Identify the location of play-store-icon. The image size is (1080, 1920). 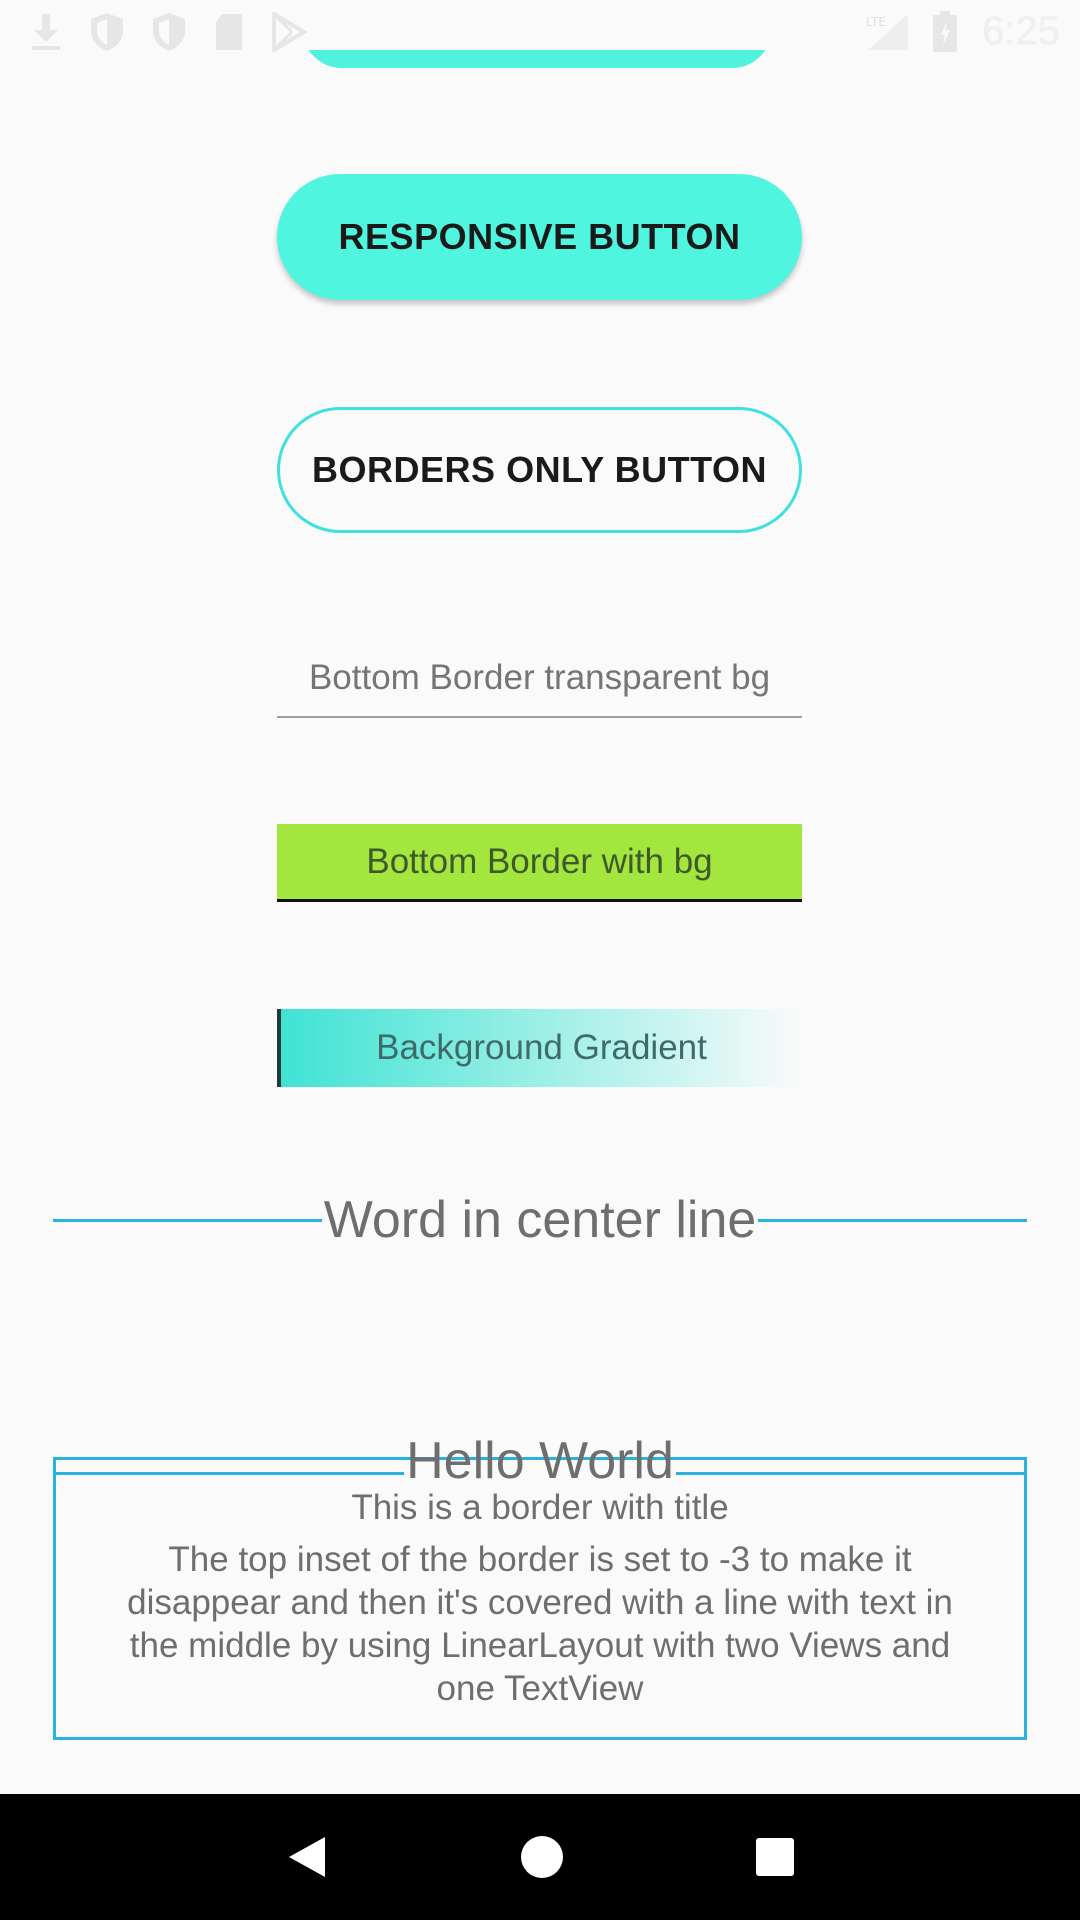
(289, 31).